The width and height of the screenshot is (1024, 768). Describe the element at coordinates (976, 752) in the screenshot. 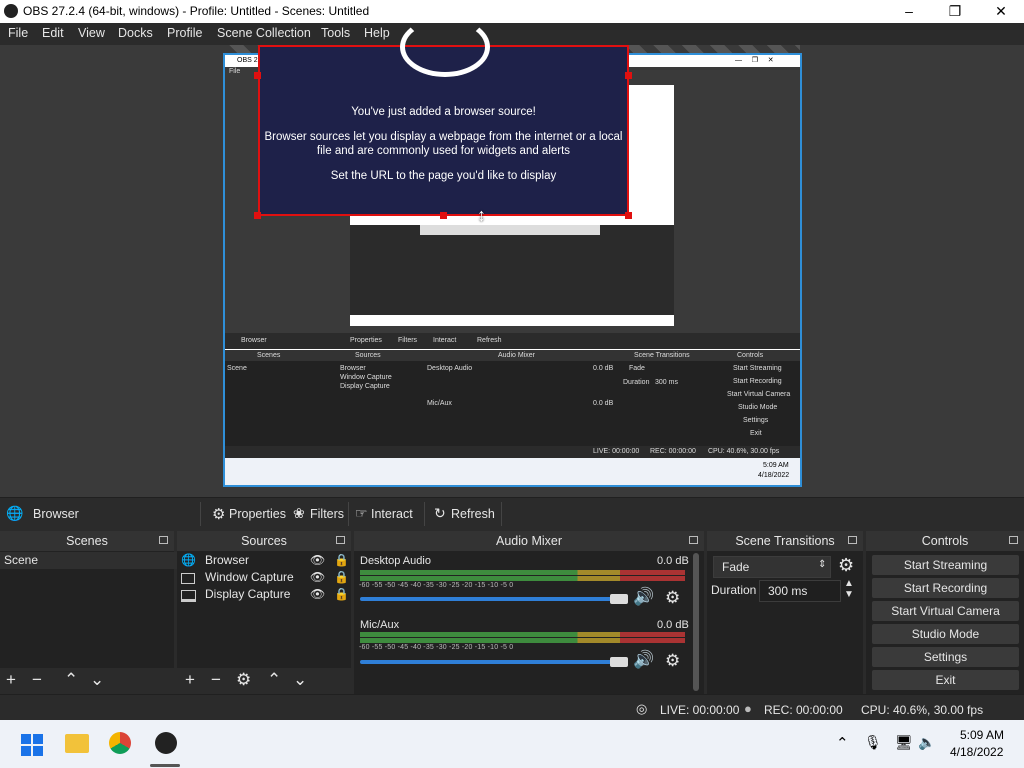

I see `clock-date: 4/18/2022` at that location.